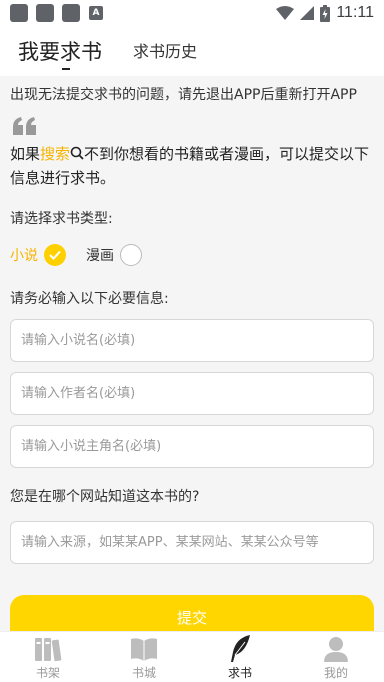 The image size is (384, 682). What do you see at coordinates (105, 497) in the screenshot?
I see `source-section-label: 您是在哪个网站知道这本书的?` at bounding box center [105, 497].